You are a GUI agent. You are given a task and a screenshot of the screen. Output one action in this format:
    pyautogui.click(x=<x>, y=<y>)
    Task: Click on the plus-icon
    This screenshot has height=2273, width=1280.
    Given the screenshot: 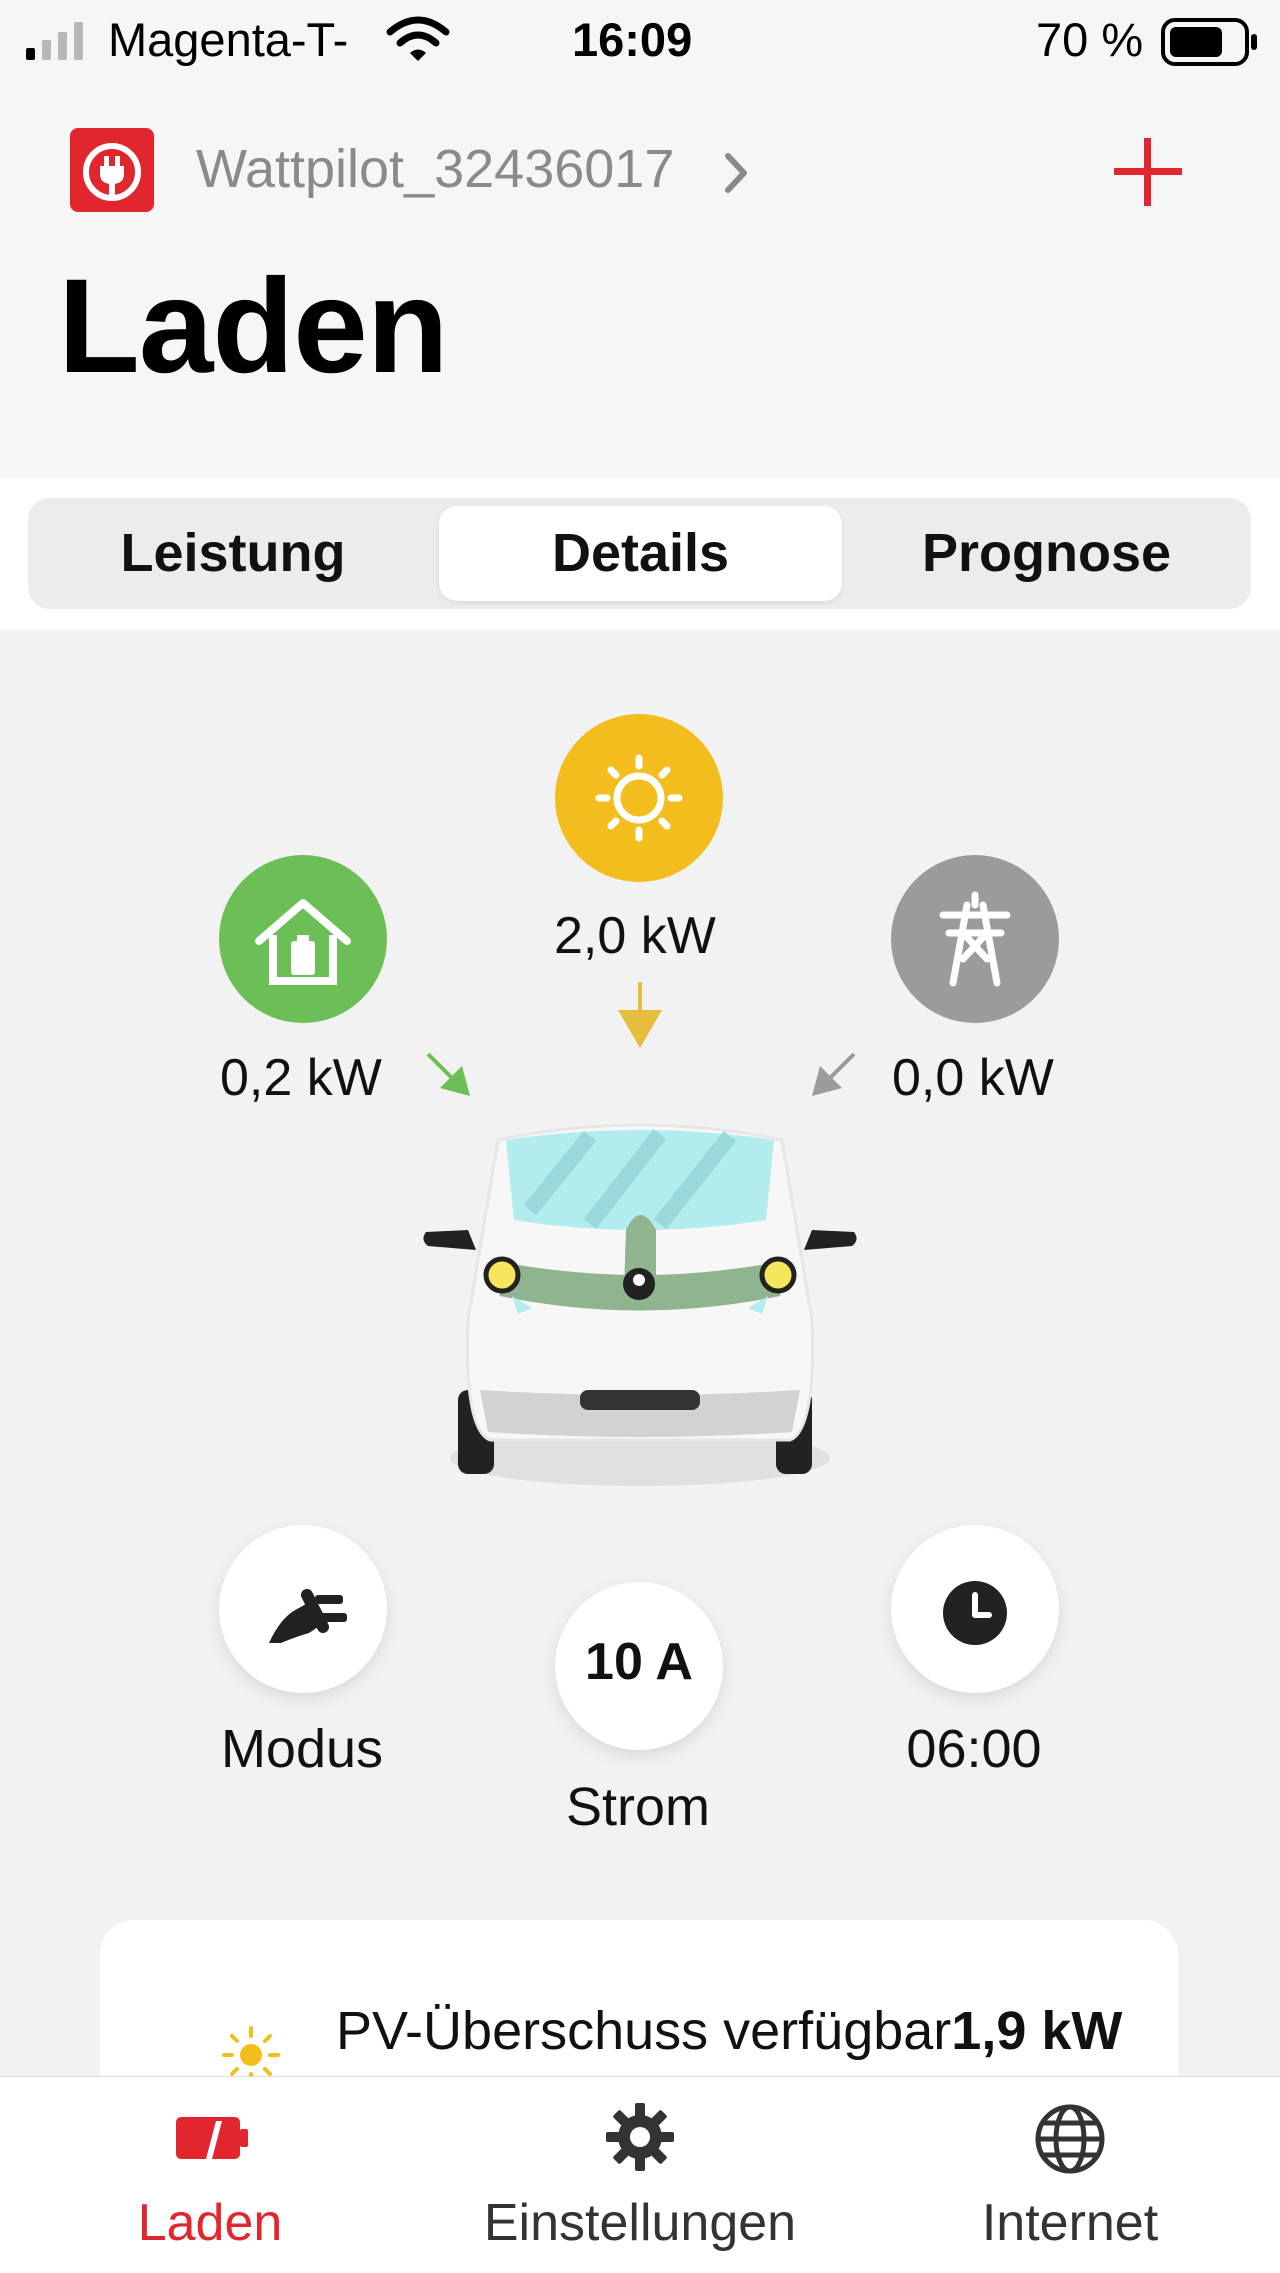 What is the action you would take?
    pyautogui.click(x=1148, y=172)
    